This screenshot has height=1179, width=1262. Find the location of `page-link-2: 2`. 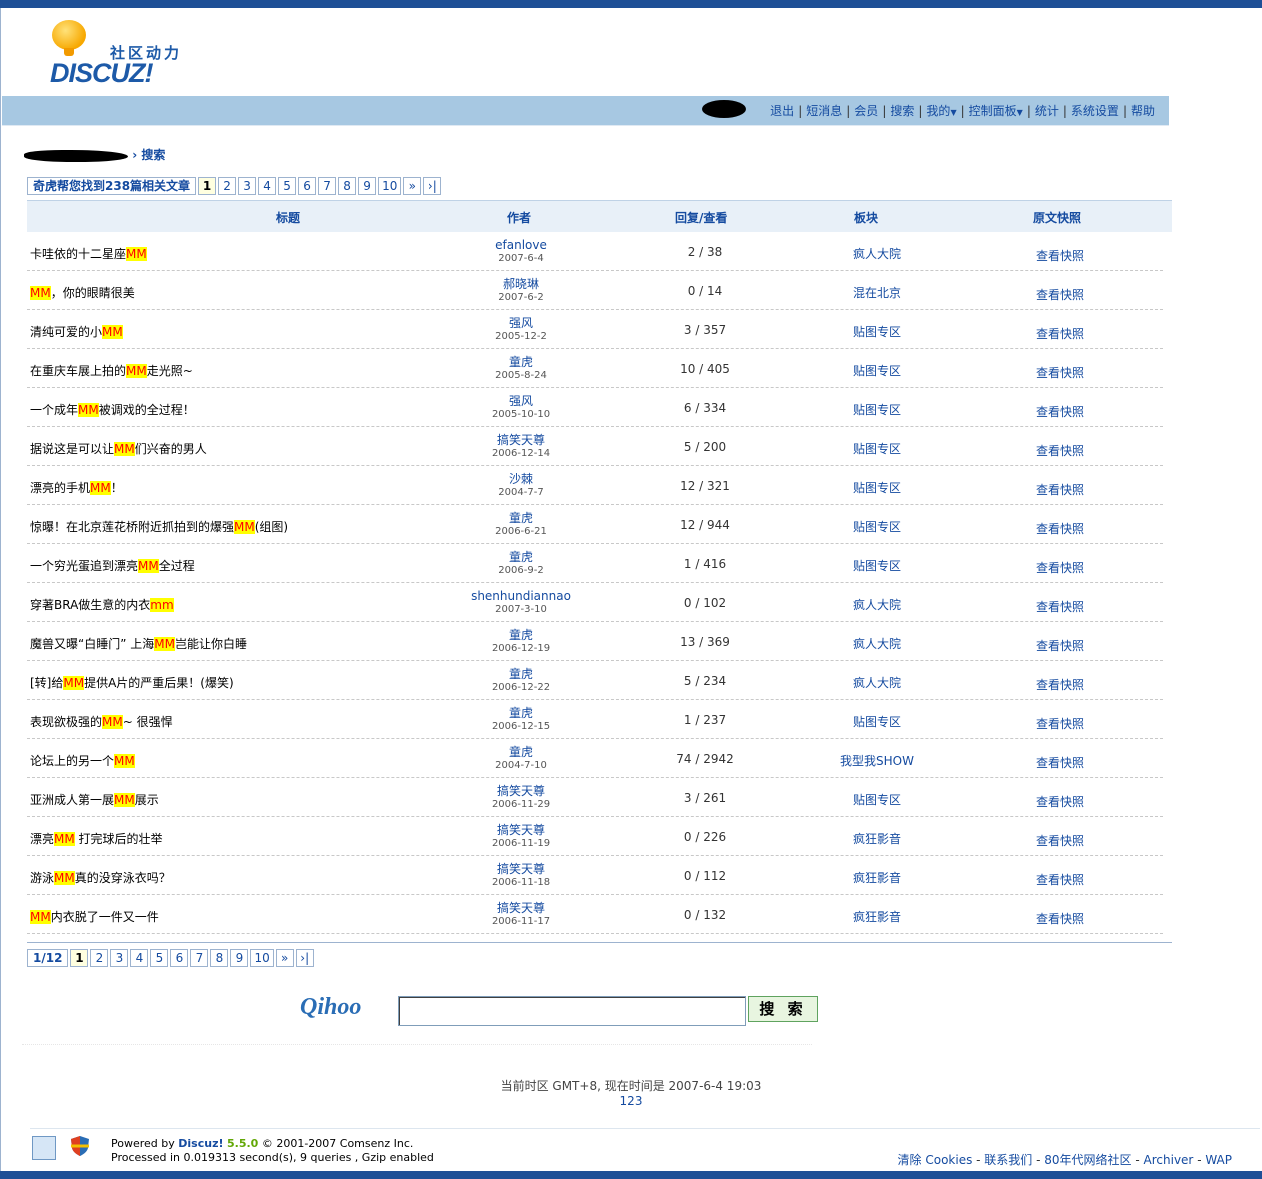

page-link-2: 2 is located at coordinates (99, 958).